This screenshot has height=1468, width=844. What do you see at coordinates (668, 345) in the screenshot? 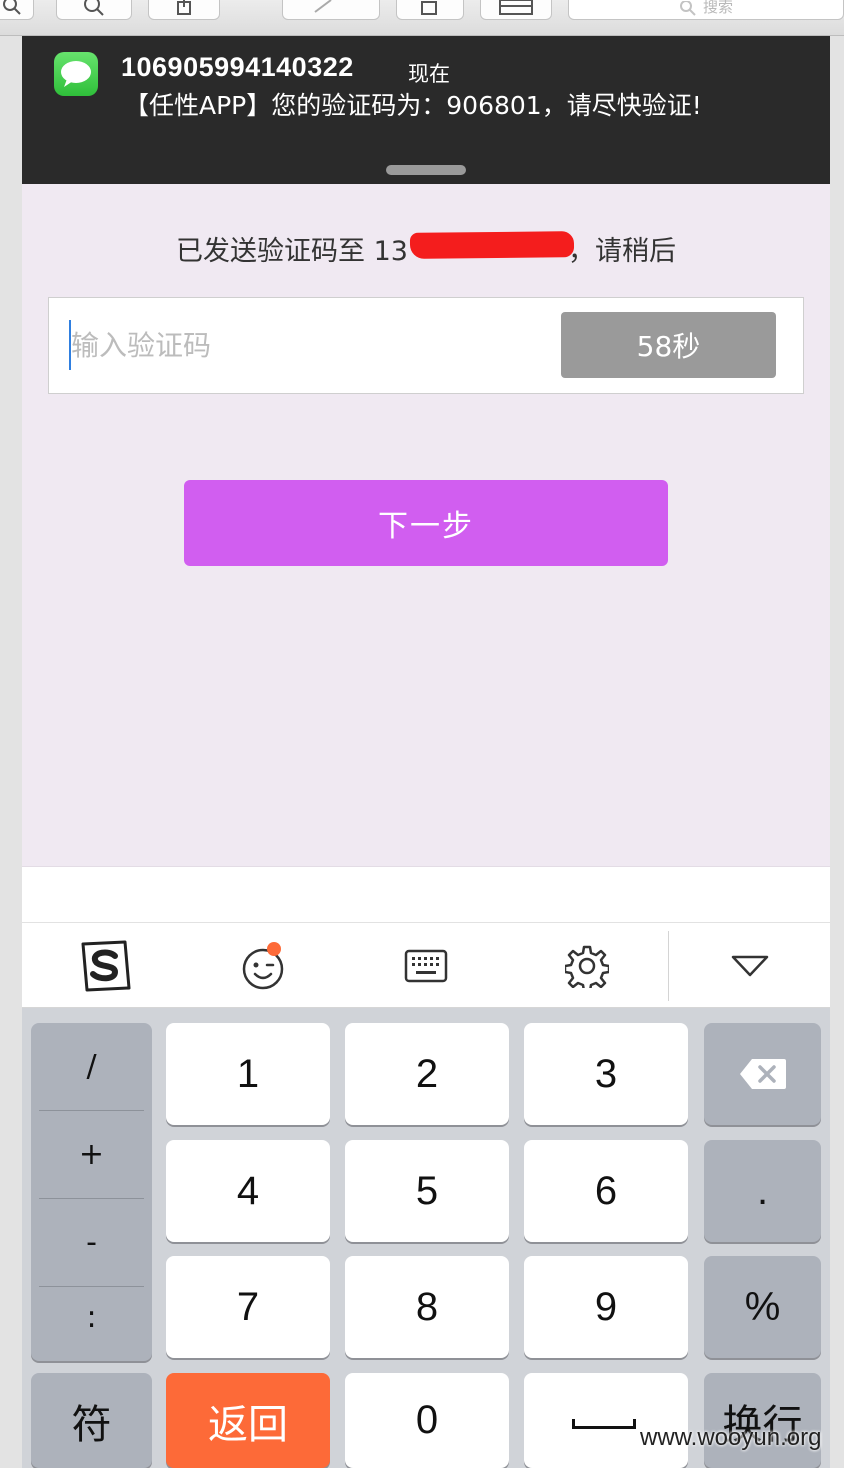
I see `resend-countdown-button: 58秒` at bounding box center [668, 345].